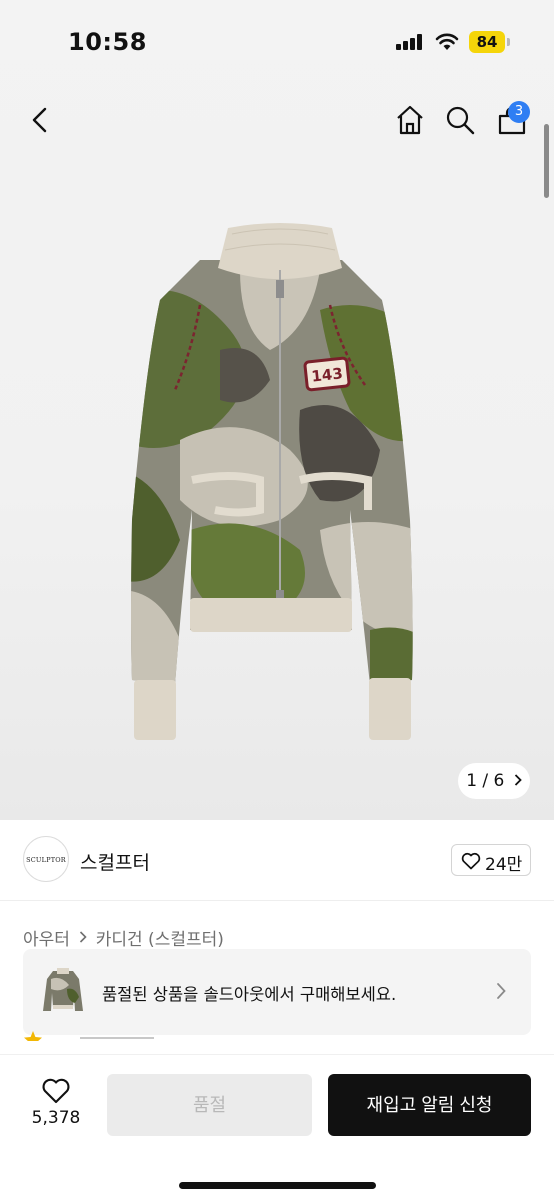 Image resolution: width=554 pixels, height=1200 pixels. Describe the element at coordinates (546, 161) in the screenshot. I see `scrollbar` at that location.